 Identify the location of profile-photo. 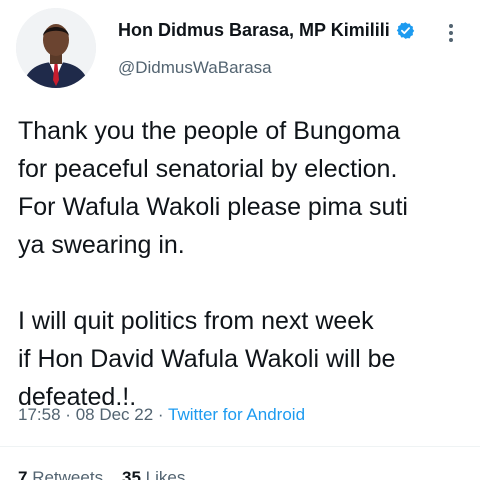
(56, 48).